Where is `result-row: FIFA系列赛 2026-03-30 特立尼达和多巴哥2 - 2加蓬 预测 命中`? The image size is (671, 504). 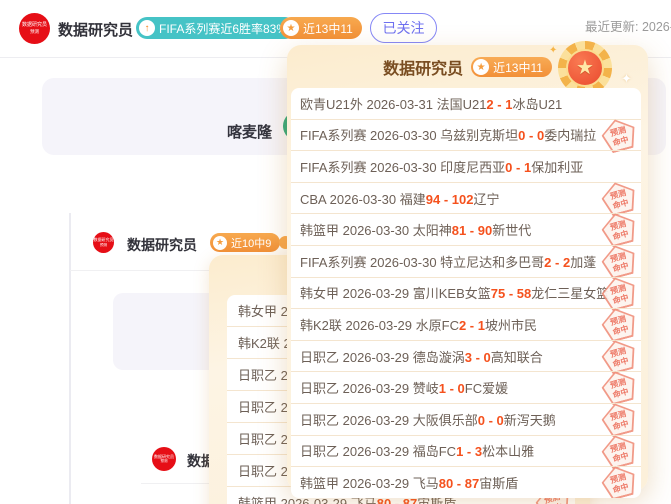
result-row: FIFA系列赛 2026-03-30 特立尼达和多巴哥2 - 2加蓬 预测 命中 is located at coordinates (466, 261).